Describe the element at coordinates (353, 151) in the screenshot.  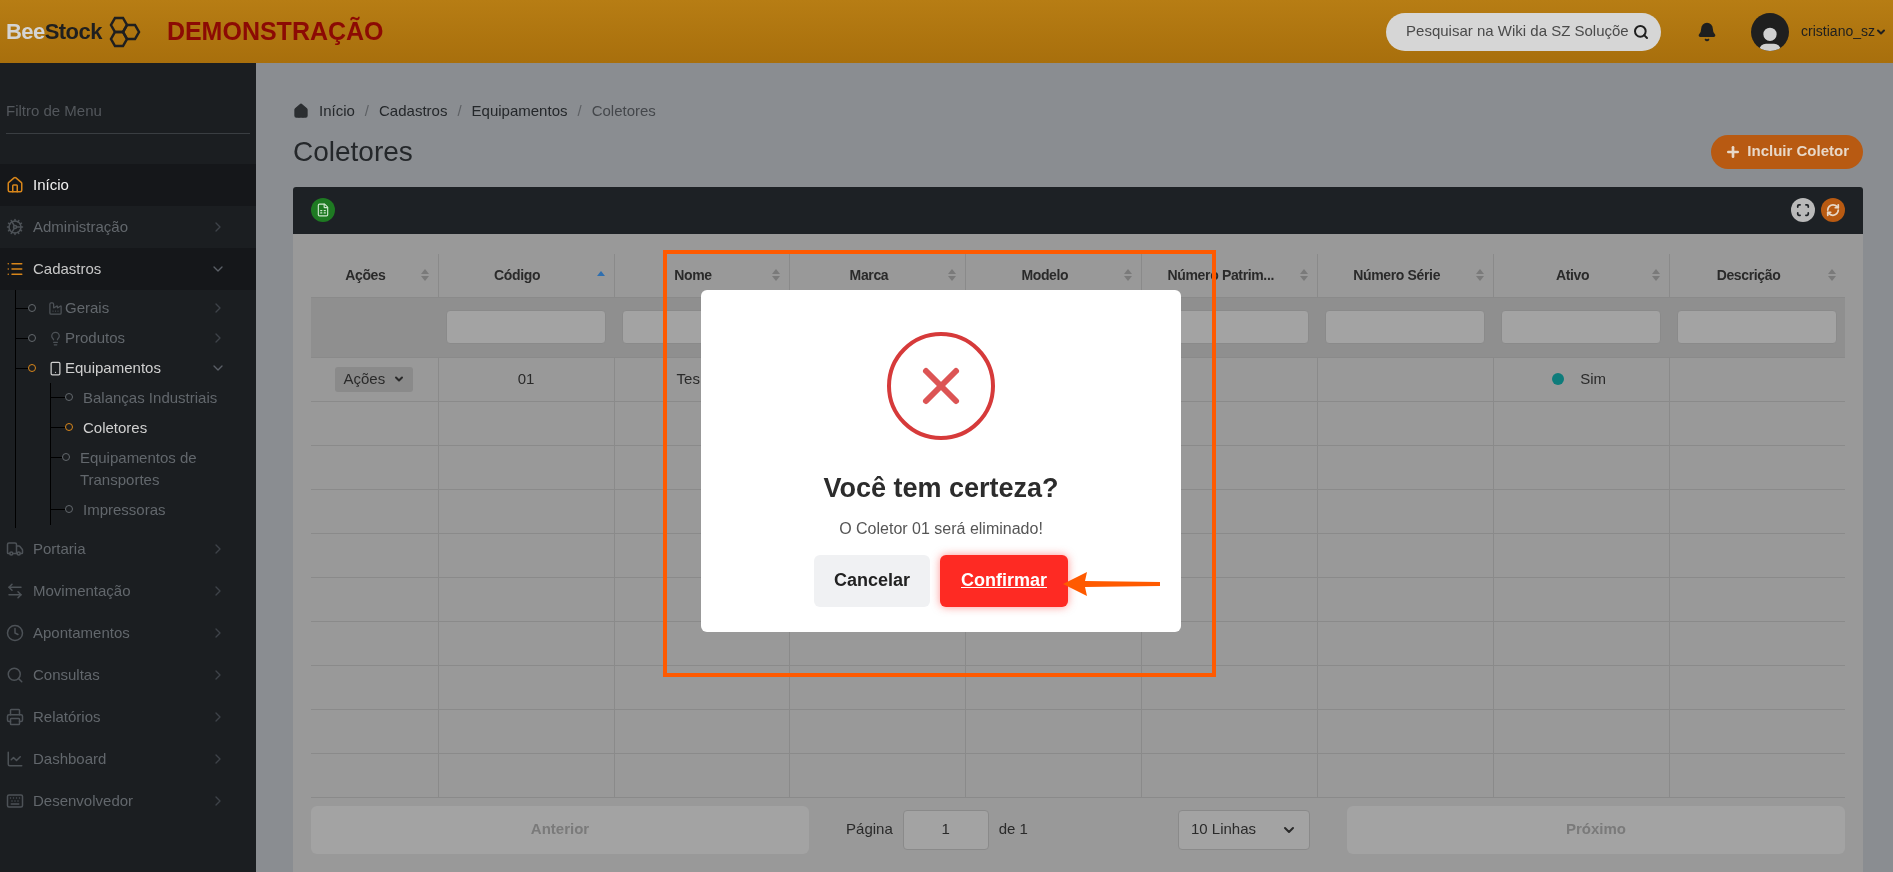
I see `page-title: Coletores` at that location.